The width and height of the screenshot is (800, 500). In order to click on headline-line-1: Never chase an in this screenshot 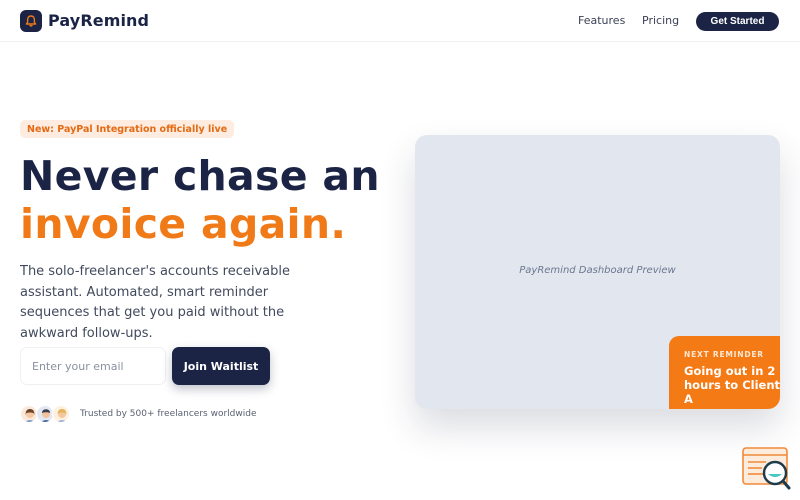, I will do `click(200, 176)`.